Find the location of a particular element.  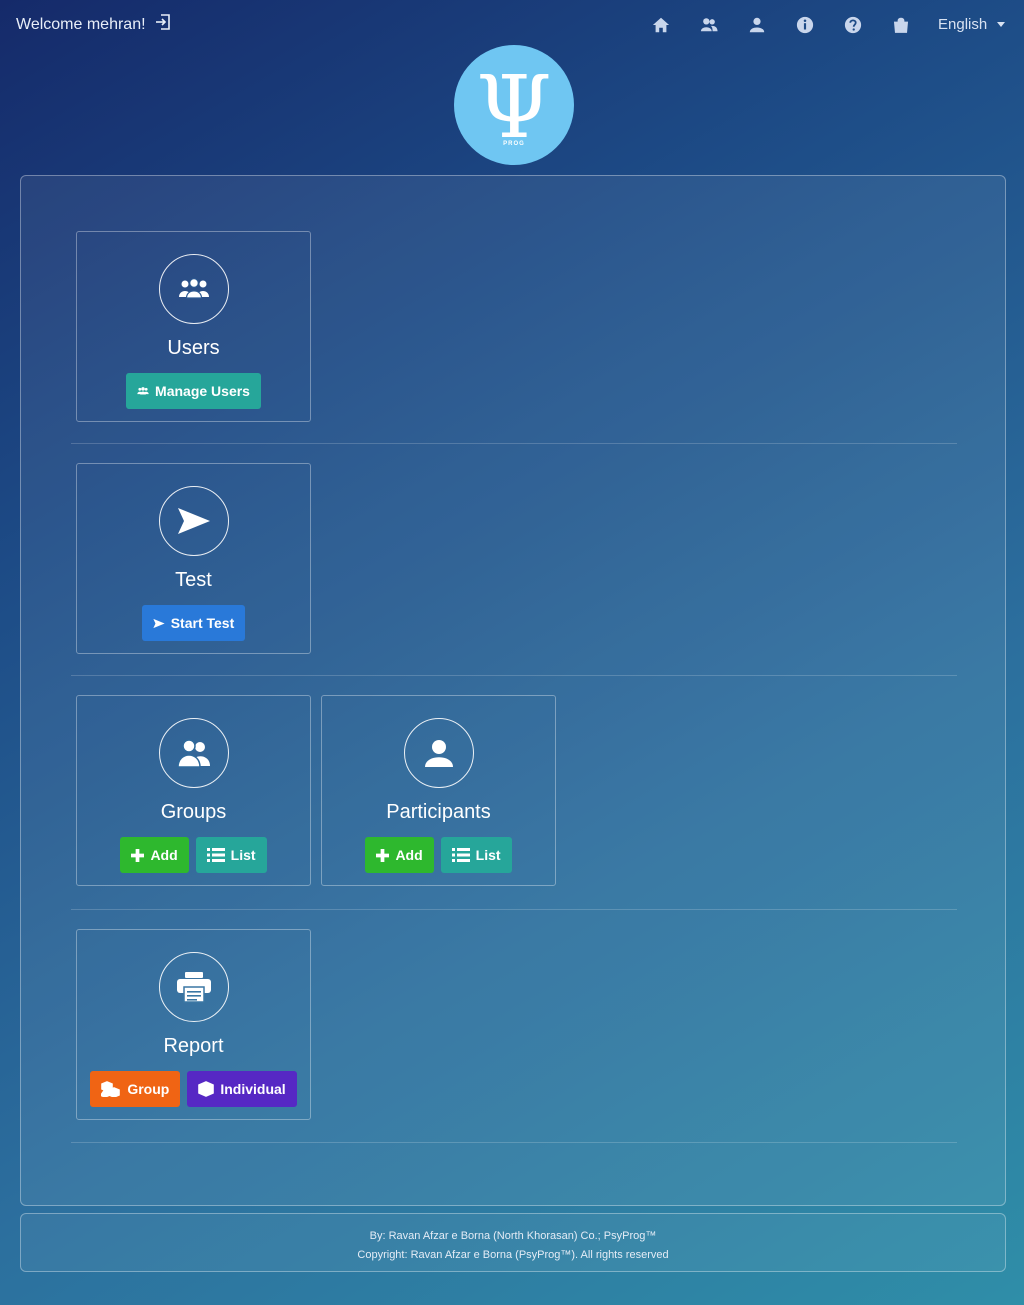

nav-icon-bar is located at coordinates (794, 25).